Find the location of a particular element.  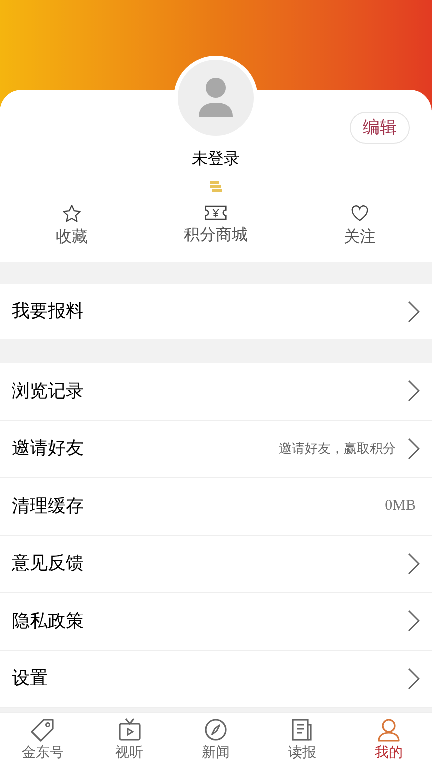

row-label: 清理缓存 is located at coordinates (48, 506).